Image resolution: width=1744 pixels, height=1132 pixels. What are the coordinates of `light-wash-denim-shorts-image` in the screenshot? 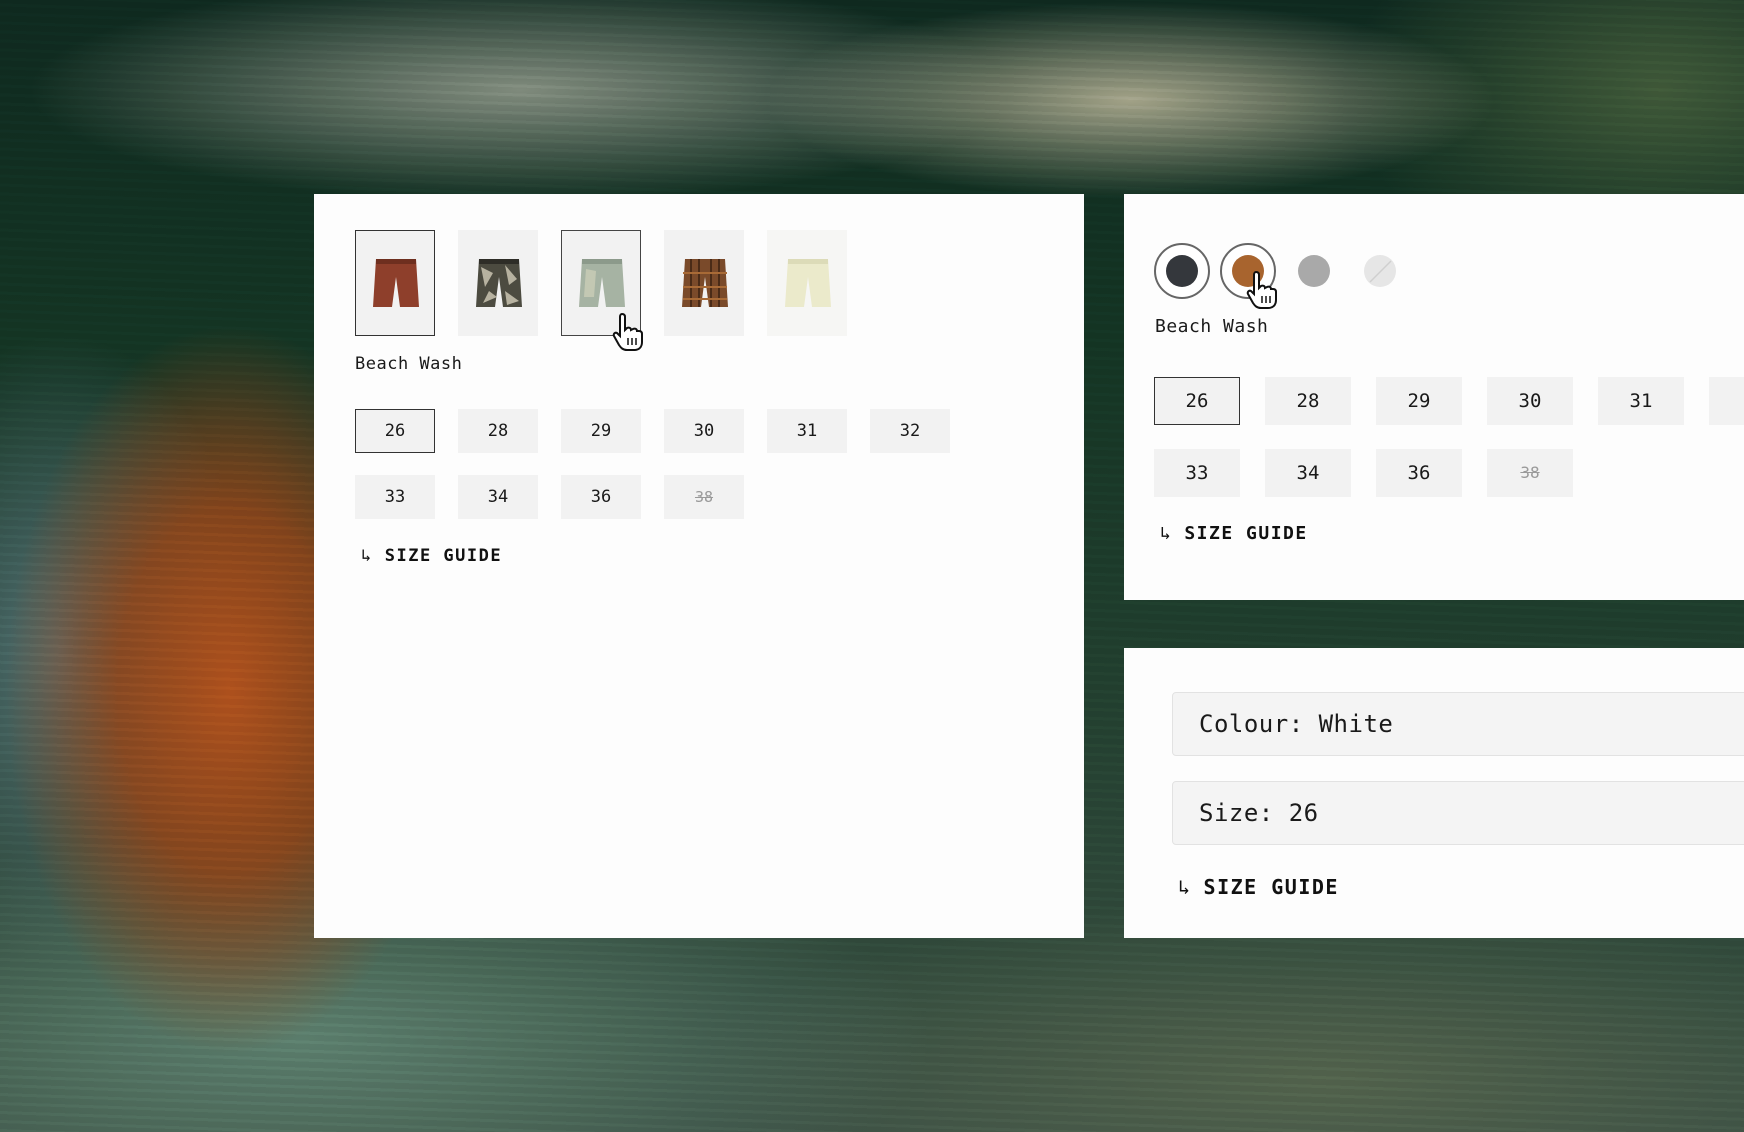 It's located at (602, 283).